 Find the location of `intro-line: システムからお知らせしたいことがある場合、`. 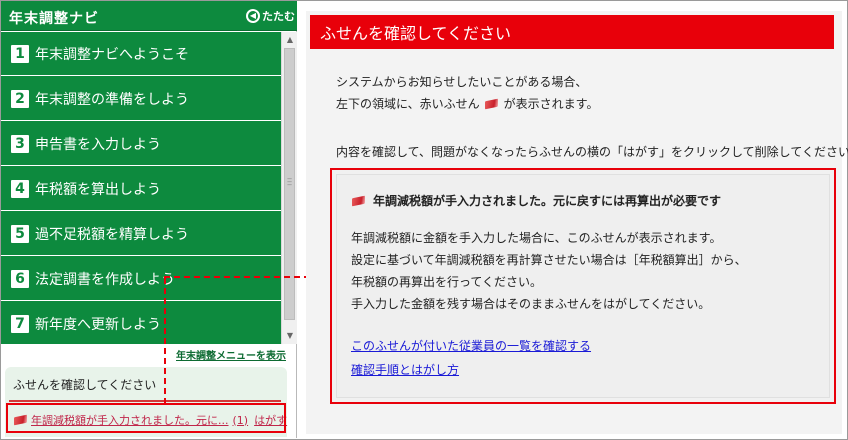

intro-line: システムからお知らせしたいことがある場合、 is located at coordinates (462, 82).